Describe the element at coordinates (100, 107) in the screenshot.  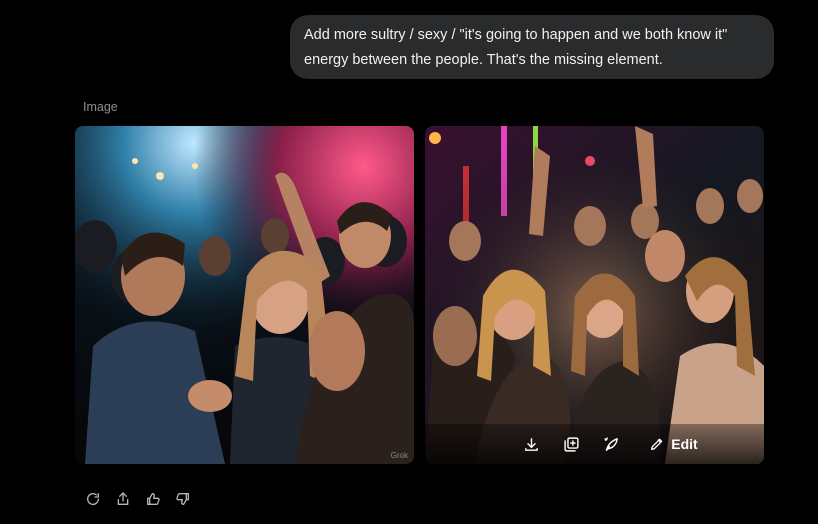
I see `response-type-label: Image` at that location.